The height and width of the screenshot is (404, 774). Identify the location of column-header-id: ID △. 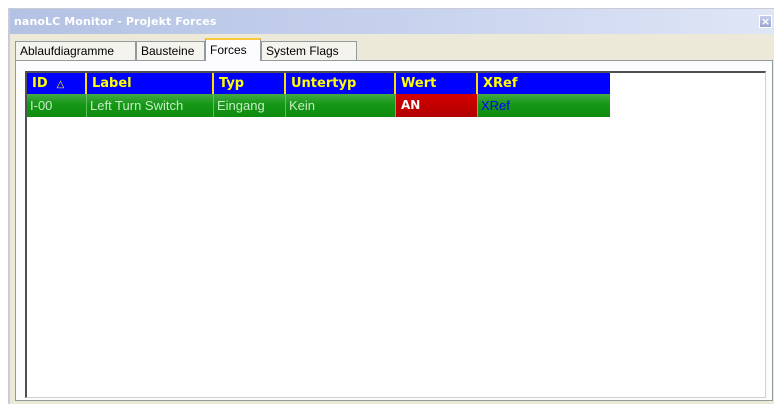
(57, 83).